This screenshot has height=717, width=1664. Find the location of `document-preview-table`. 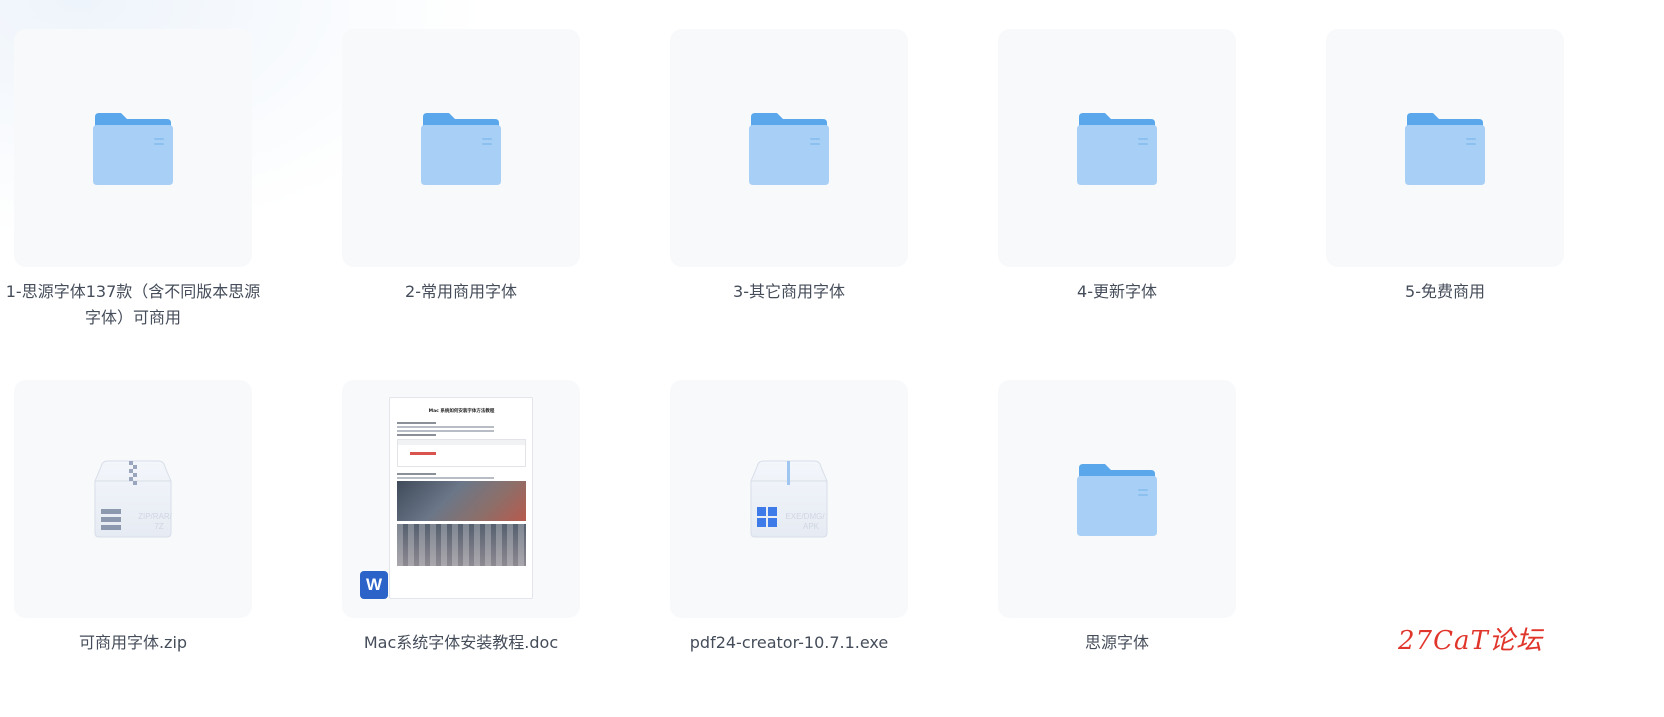

document-preview-table is located at coordinates (461, 453).